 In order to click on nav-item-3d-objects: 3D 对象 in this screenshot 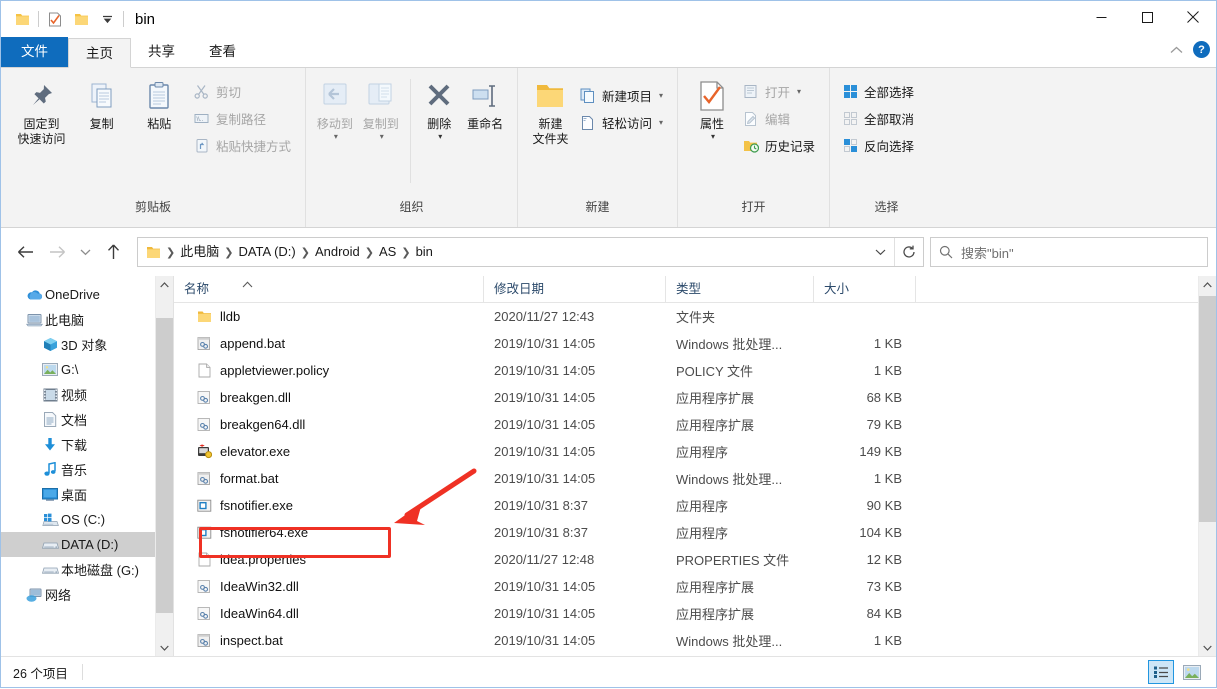, I will do `click(87, 344)`.